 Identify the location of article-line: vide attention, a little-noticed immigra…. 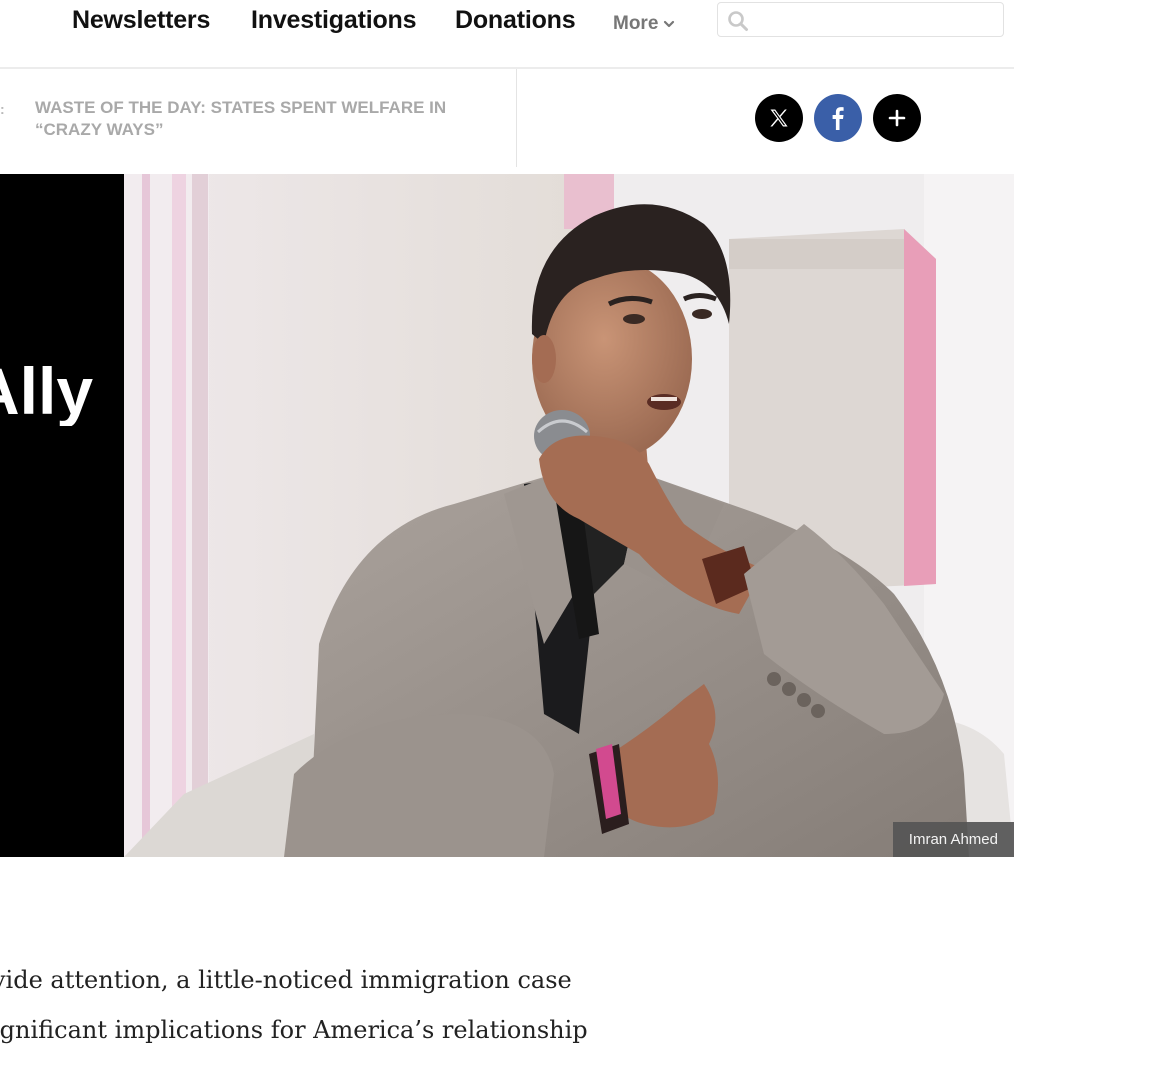
(286, 980).